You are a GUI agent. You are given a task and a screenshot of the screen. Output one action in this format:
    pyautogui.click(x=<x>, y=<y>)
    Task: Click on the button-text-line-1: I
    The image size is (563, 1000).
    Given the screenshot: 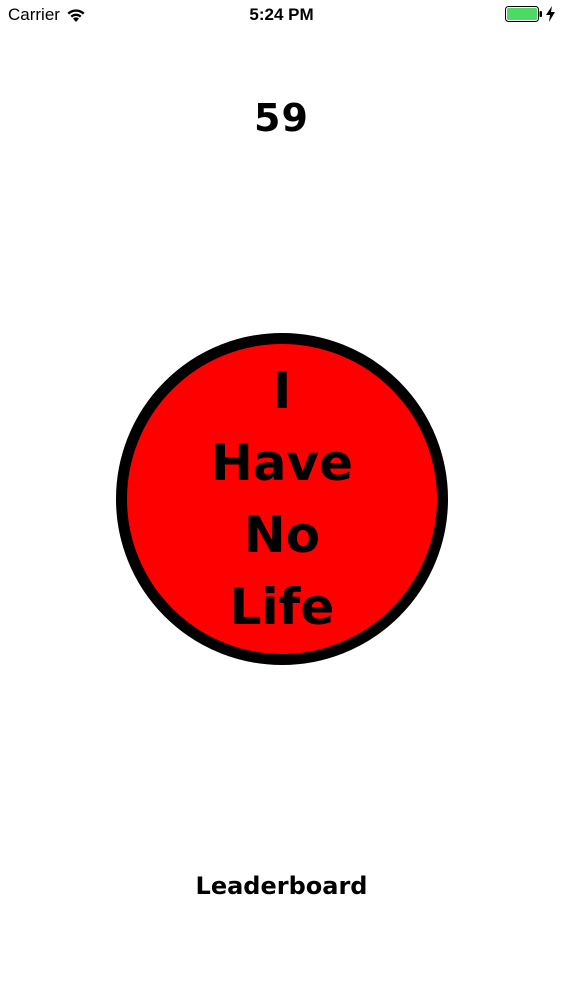 What is the action you would take?
    pyautogui.click(x=282, y=391)
    